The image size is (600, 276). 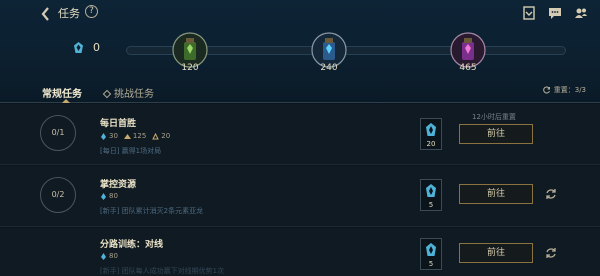 I want to click on tab-challenge-label: 挑战任务, so click(x=134, y=94).